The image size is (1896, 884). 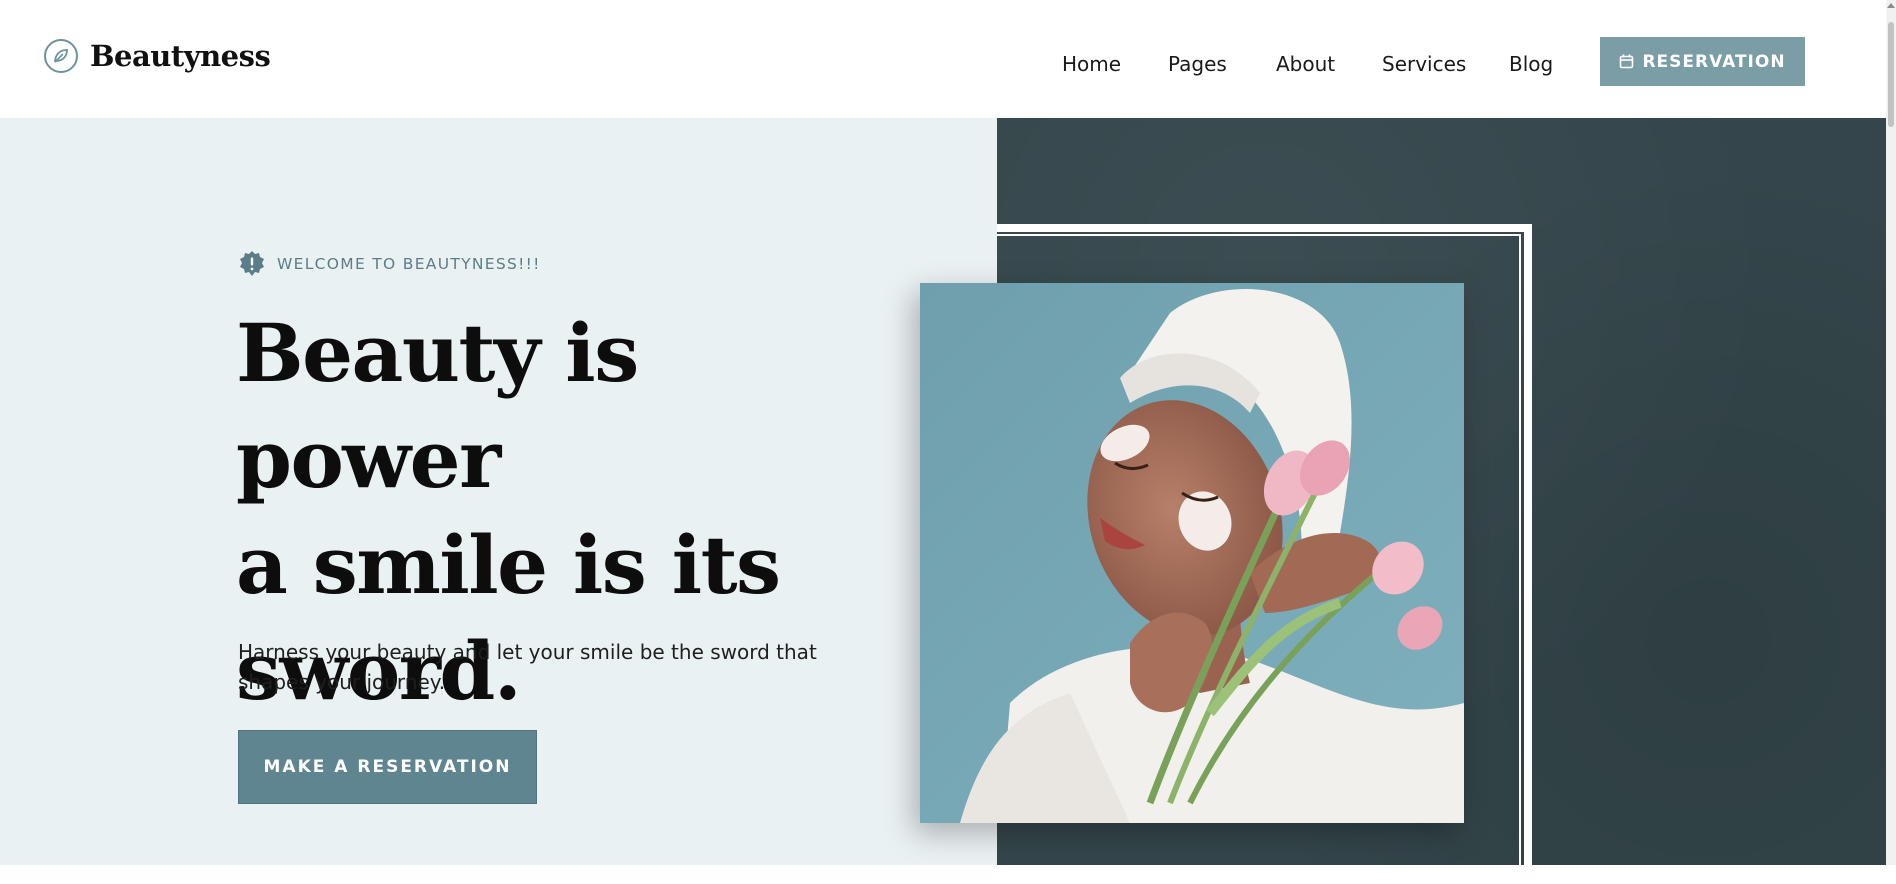 What do you see at coordinates (252, 263) in the screenshot?
I see `badge-exclamation-icon` at bounding box center [252, 263].